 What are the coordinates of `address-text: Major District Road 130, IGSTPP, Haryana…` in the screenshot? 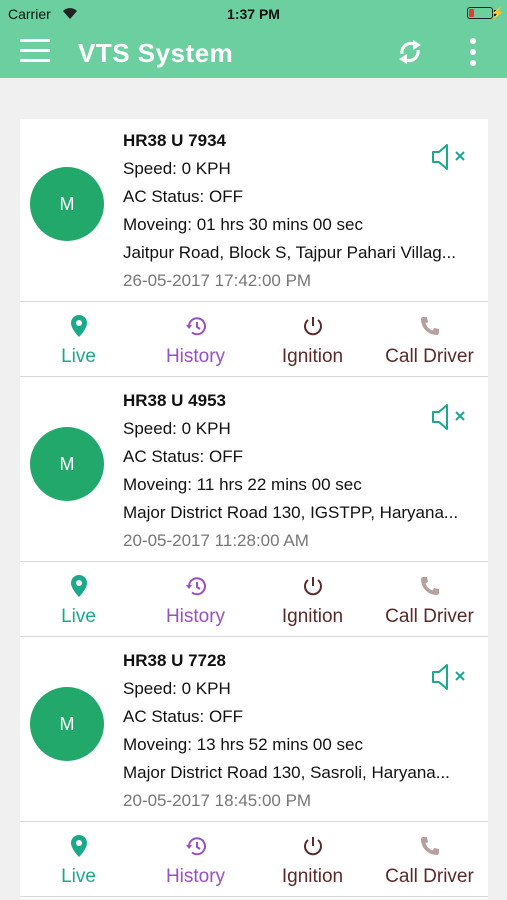 It's located at (291, 512).